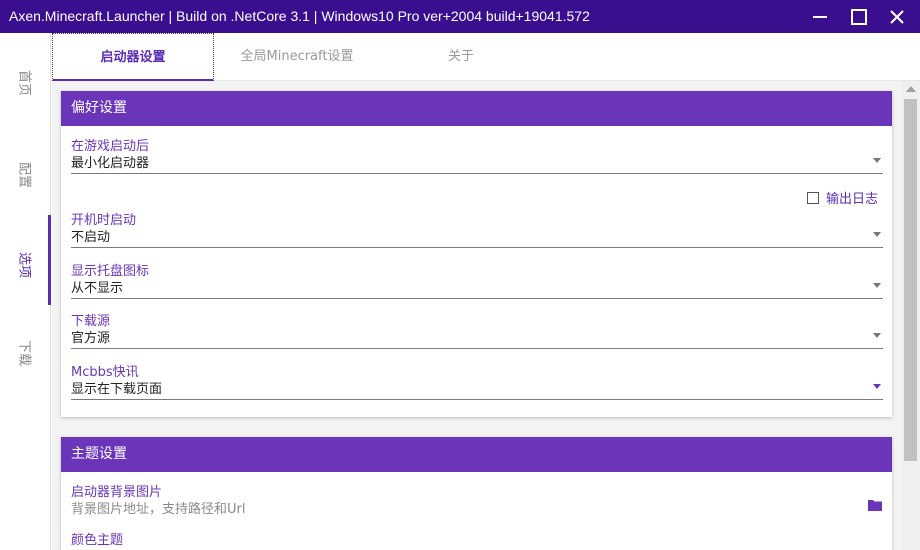 Image resolution: width=920 pixels, height=550 pixels. What do you see at coordinates (104, 220) in the screenshot?
I see `startup-label: 开机时启动` at bounding box center [104, 220].